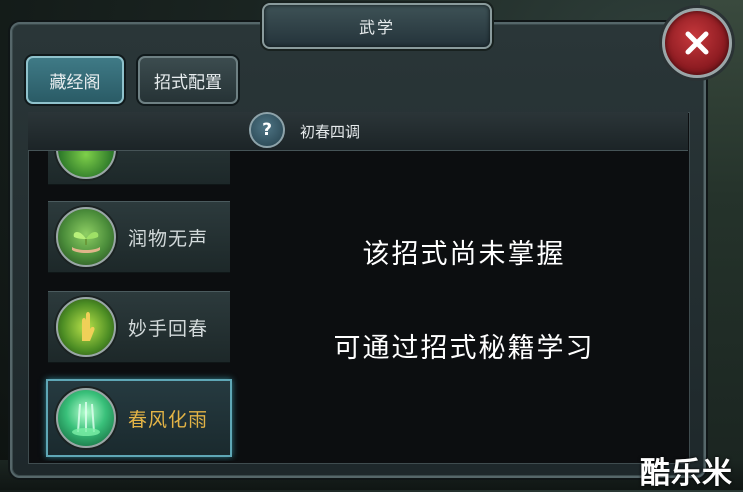 This screenshot has width=743, height=492. I want to click on watermark: 酷乐米, so click(686, 473).